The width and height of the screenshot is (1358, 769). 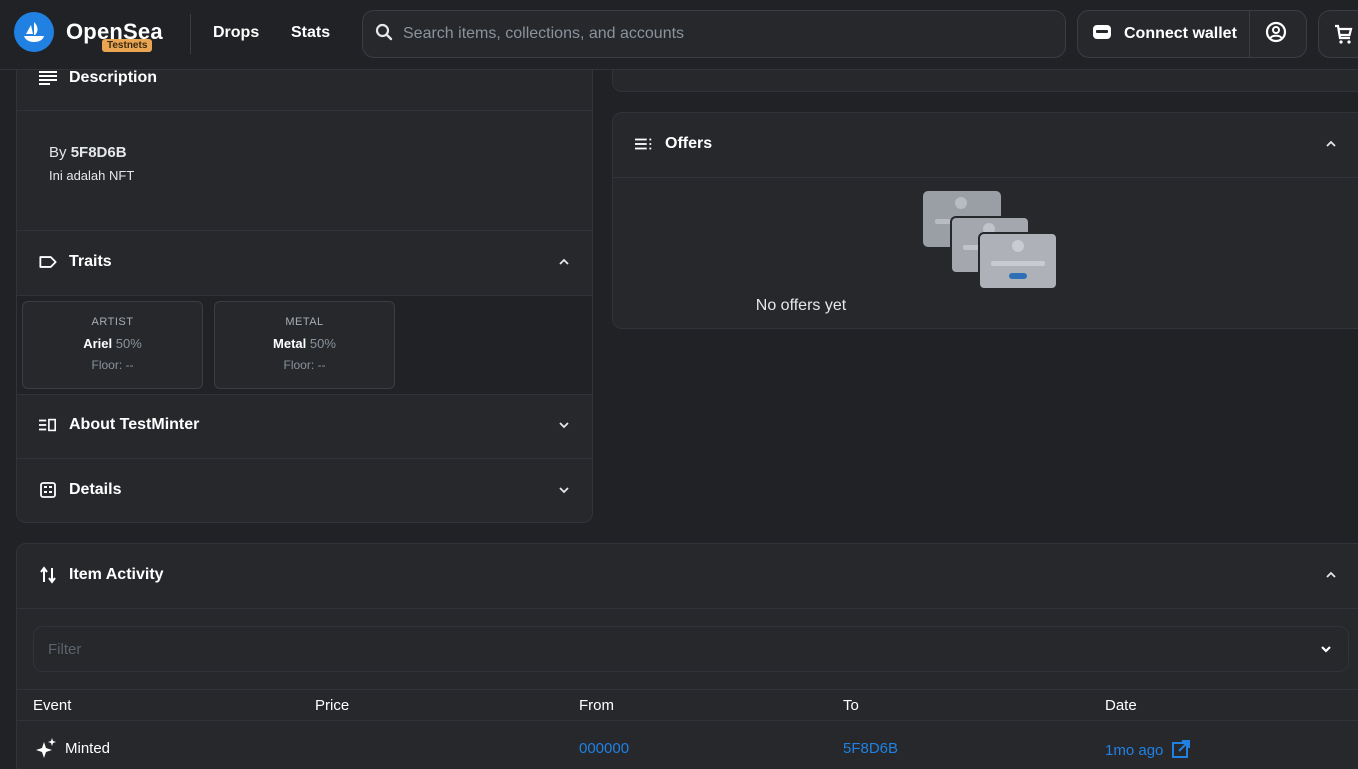 What do you see at coordinates (90, 261) in the screenshot?
I see `traits-title: Traits` at bounding box center [90, 261].